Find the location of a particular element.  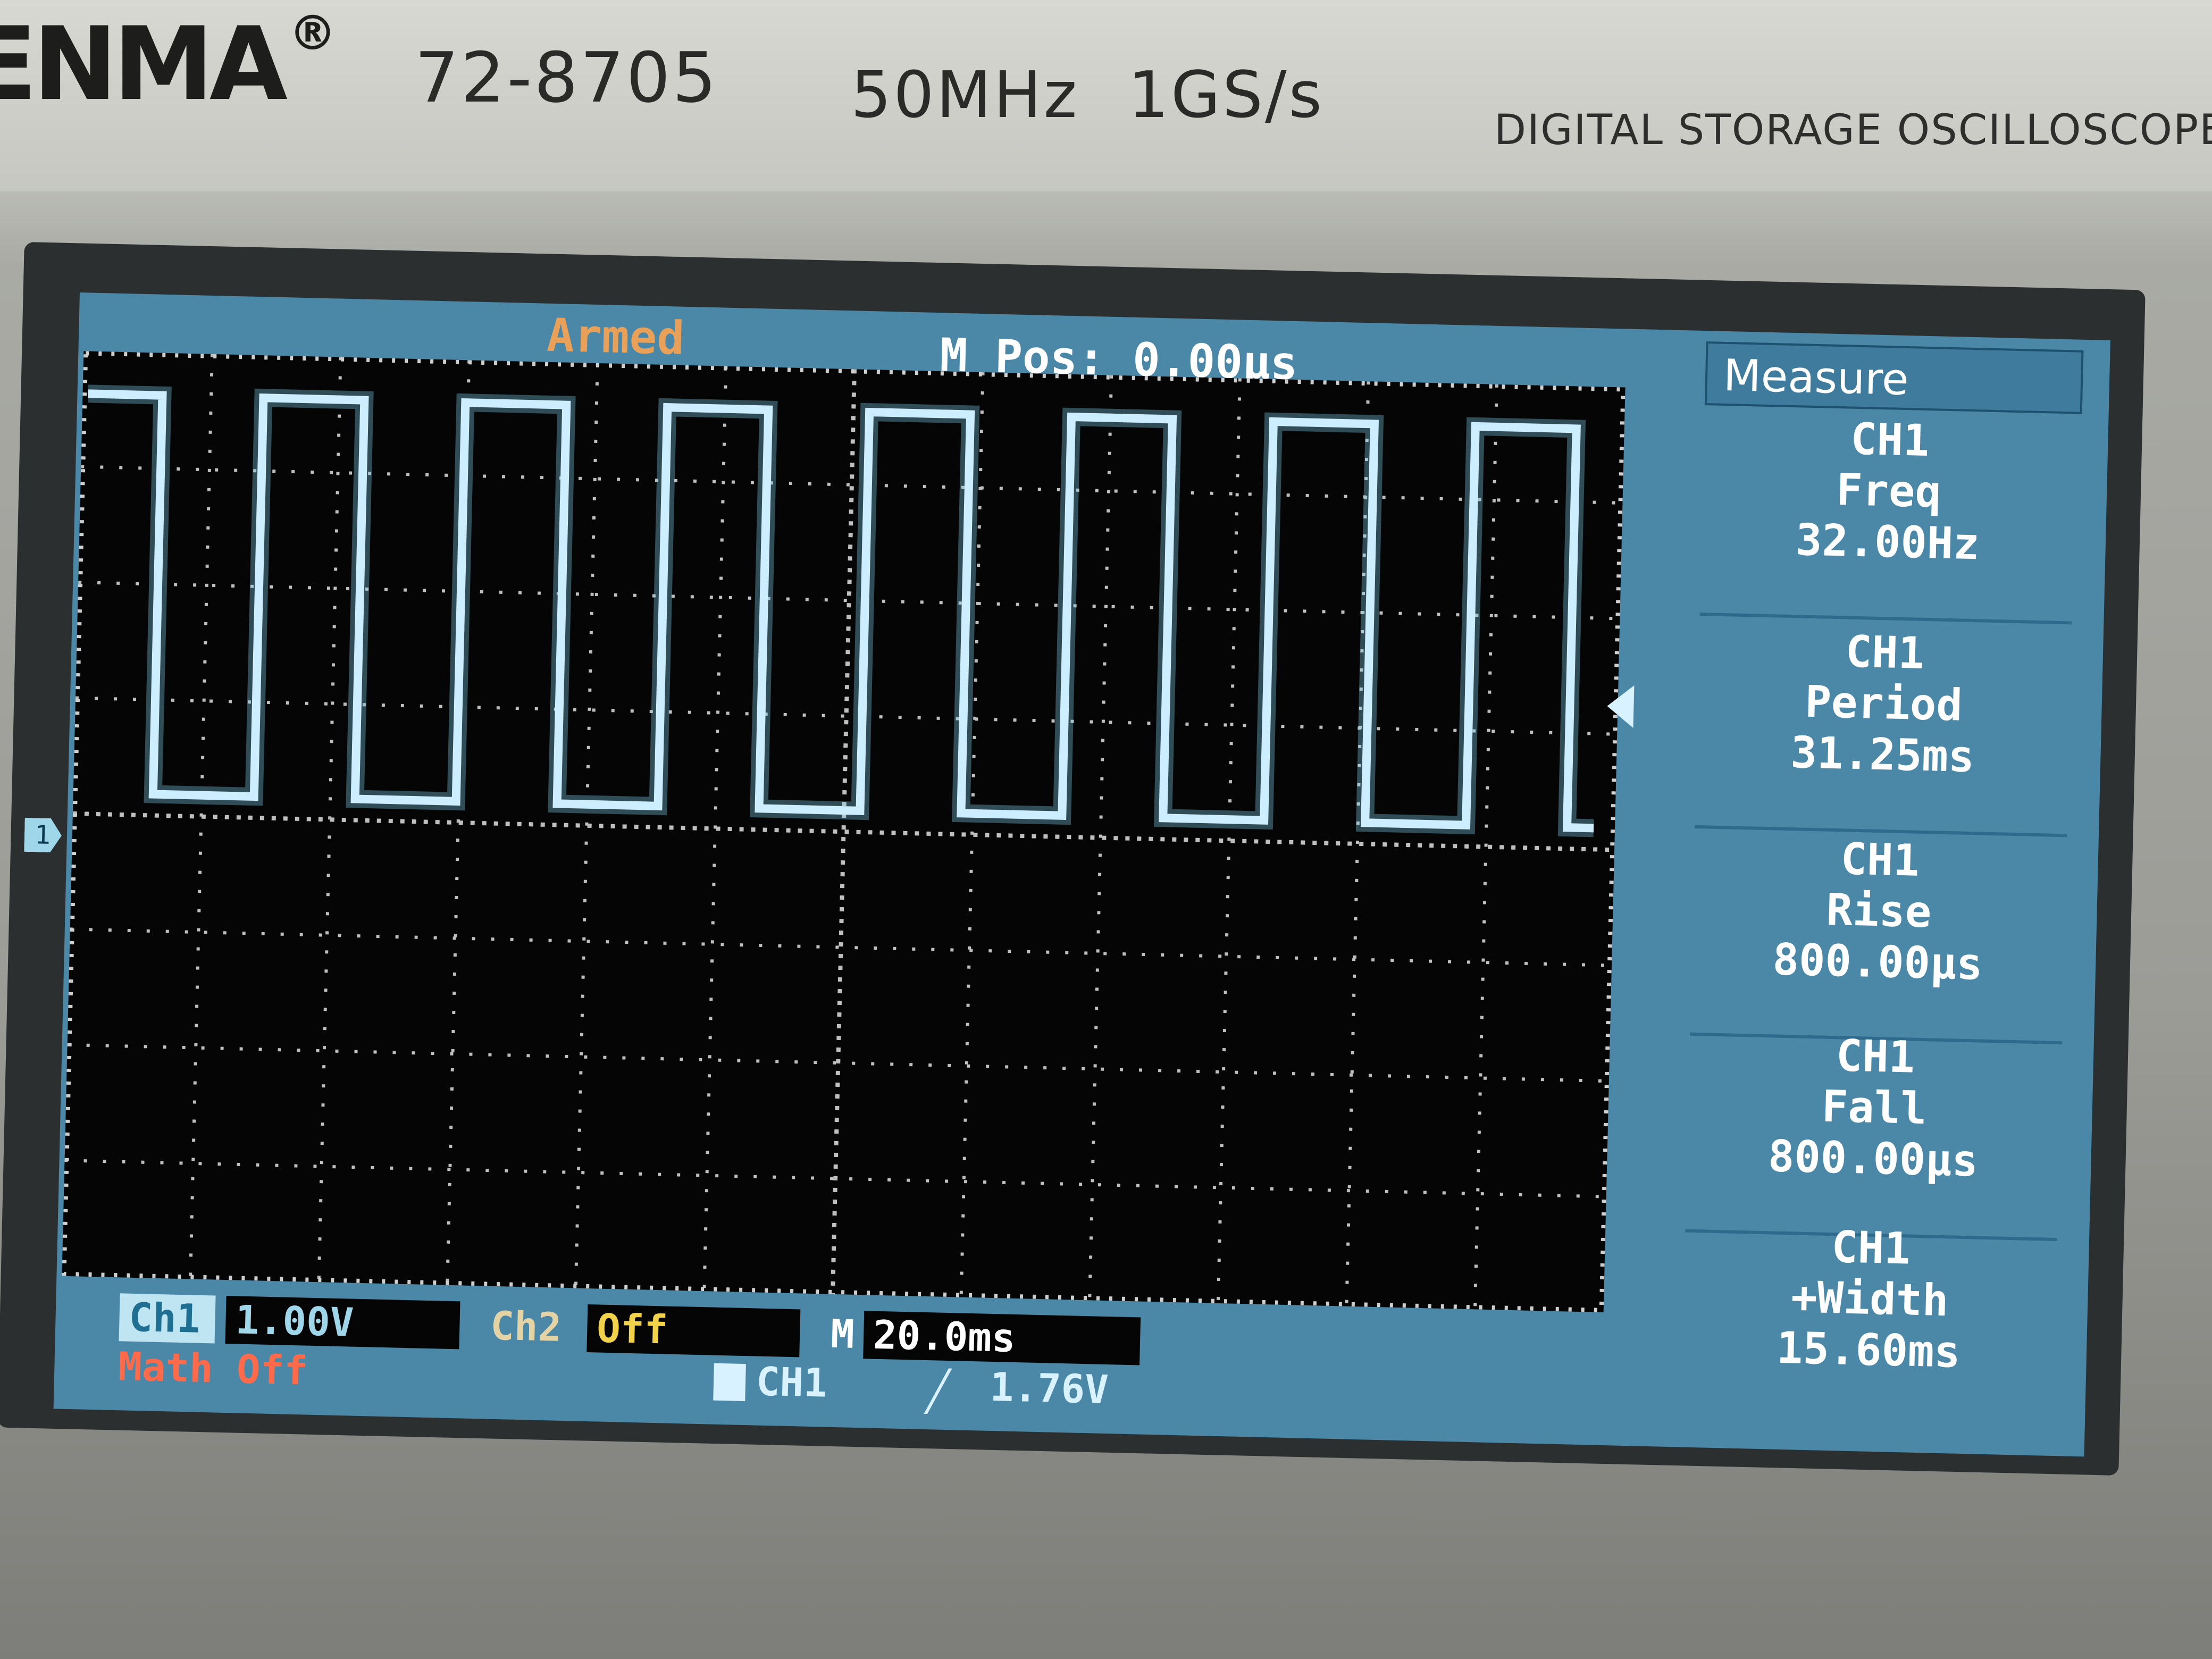

measure-title: Measure is located at coordinates (1894, 377).